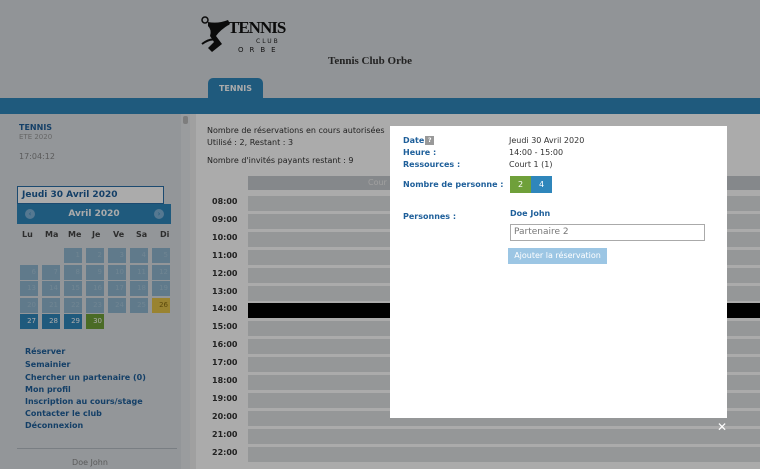 This screenshot has width=760, height=469. Describe the element at coordinates (430, 216) in the screenshot. I see `personnes-label: Personnes :` at that location.